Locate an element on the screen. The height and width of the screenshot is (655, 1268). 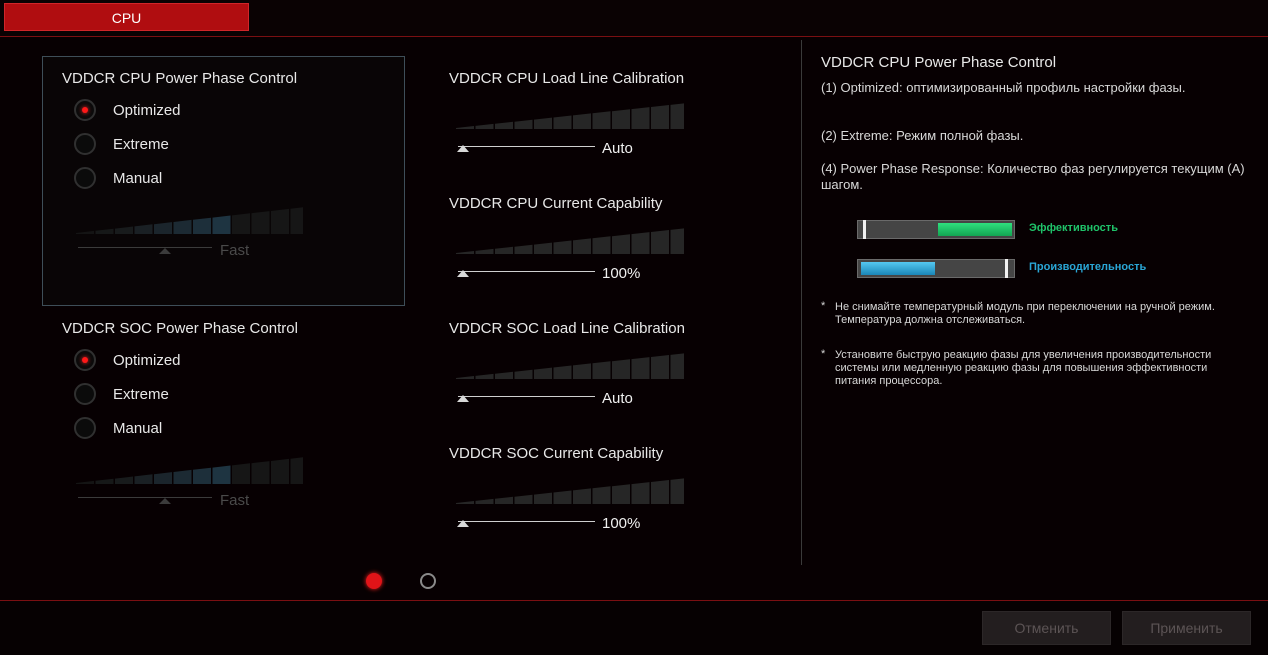
efficiency-meter-fill is located at coordinates (975, 229).